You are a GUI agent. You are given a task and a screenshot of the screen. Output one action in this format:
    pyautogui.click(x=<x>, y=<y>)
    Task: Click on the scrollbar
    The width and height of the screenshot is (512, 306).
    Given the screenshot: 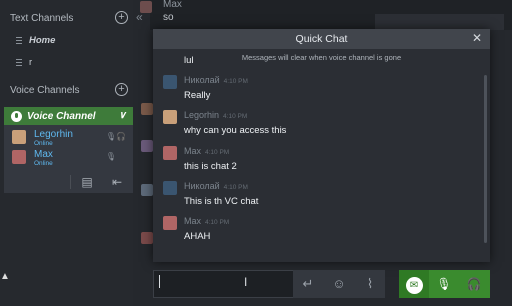 What is the action you would take?
    pyautogui.click(x=485, y=159)
    